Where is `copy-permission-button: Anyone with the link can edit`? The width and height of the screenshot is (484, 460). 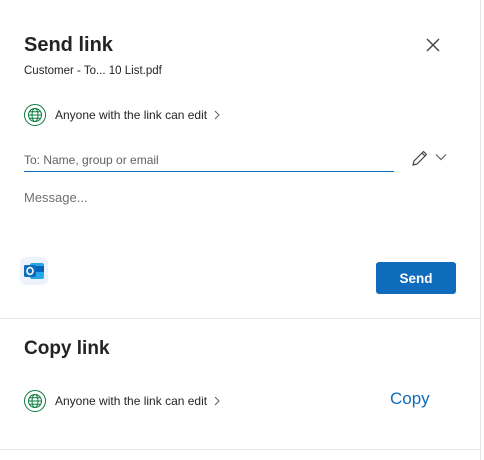 copy-permission-button: Anyone with the link can edit is located at coordinates (122, 401).